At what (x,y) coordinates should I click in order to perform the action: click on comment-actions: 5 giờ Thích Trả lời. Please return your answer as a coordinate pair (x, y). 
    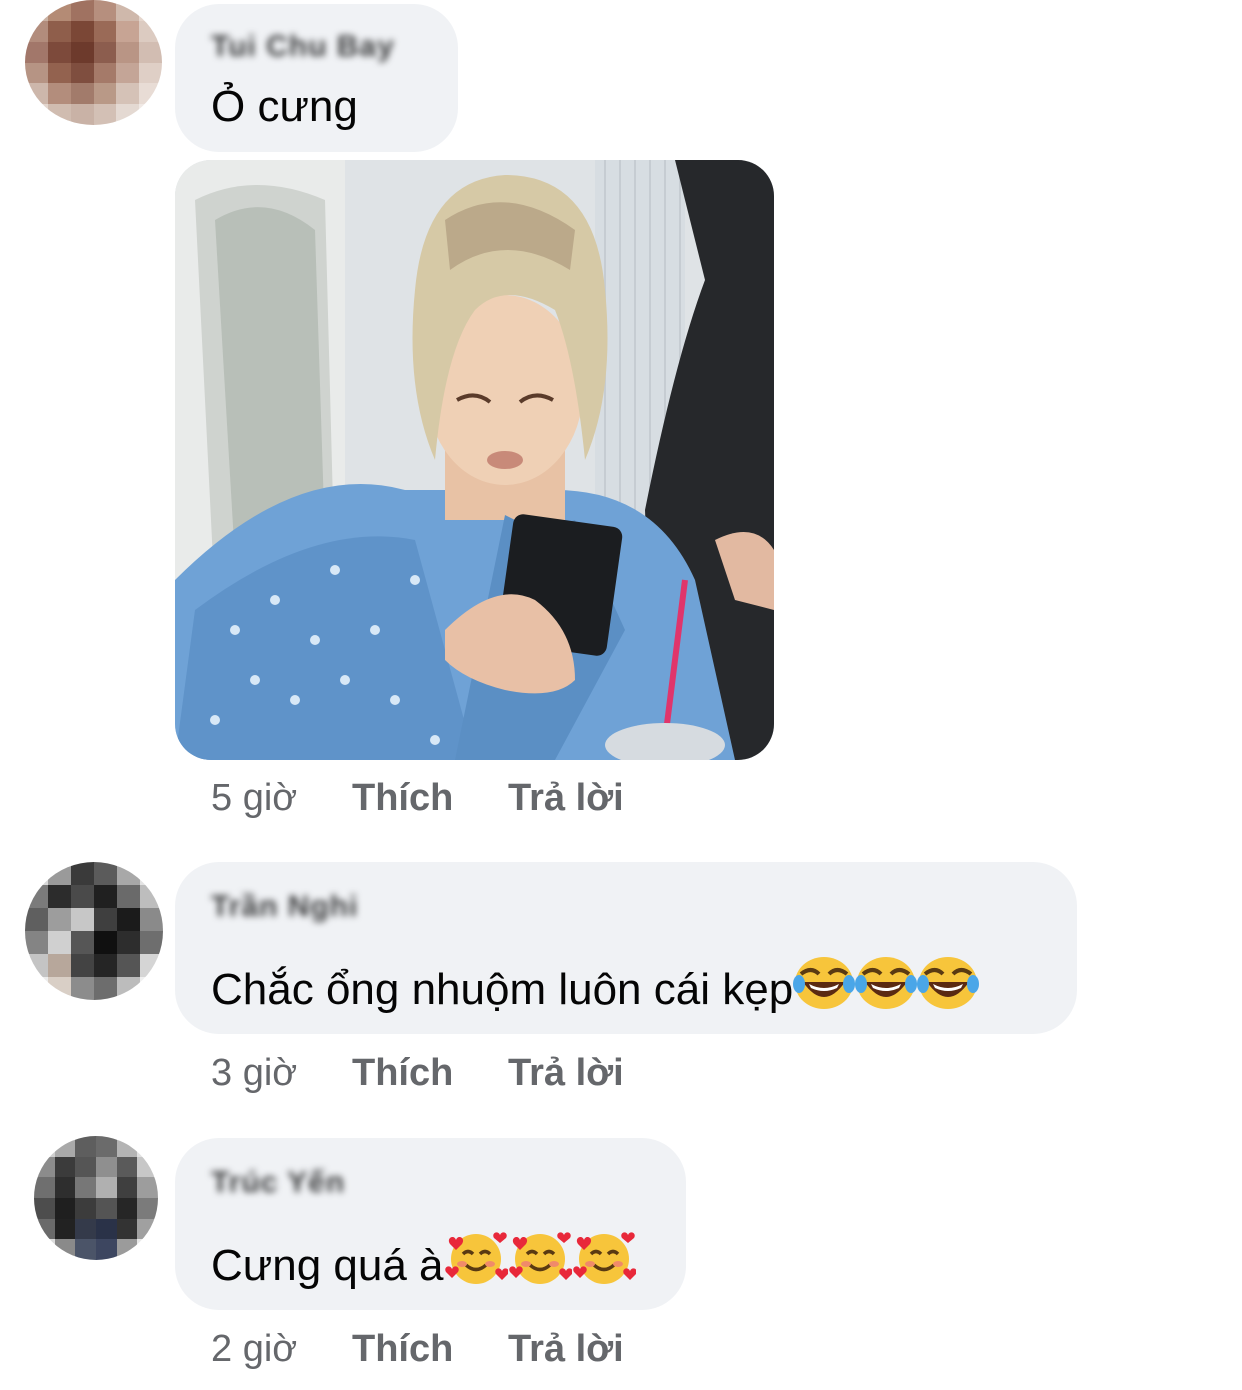
    Looking at the image, I should click on (417, 798).